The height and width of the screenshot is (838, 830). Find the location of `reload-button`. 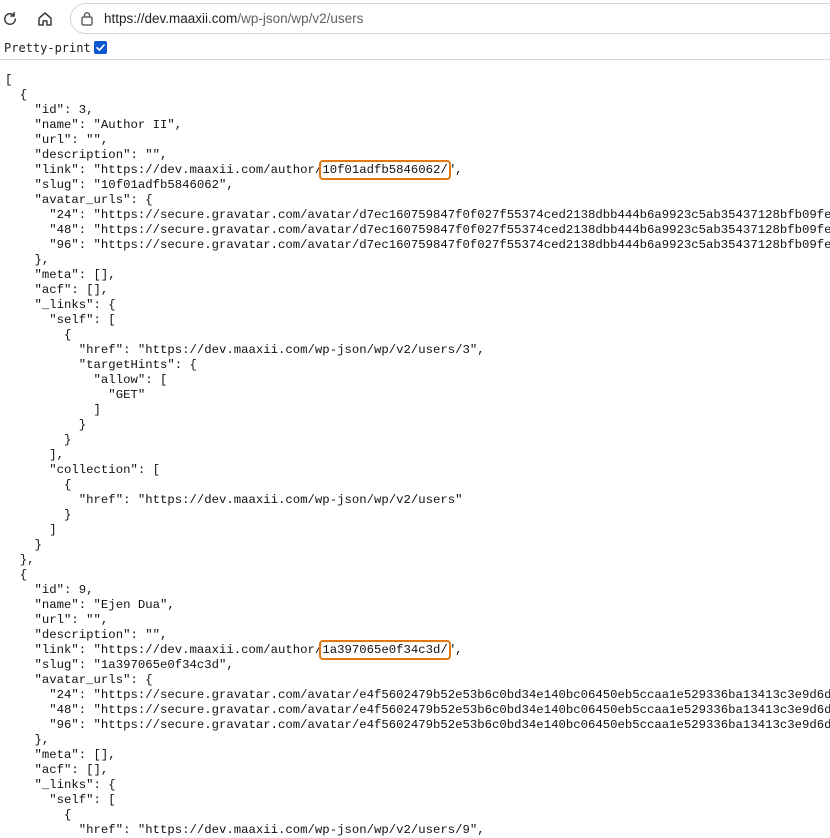

reload-button is located at coordinates (11, 19).